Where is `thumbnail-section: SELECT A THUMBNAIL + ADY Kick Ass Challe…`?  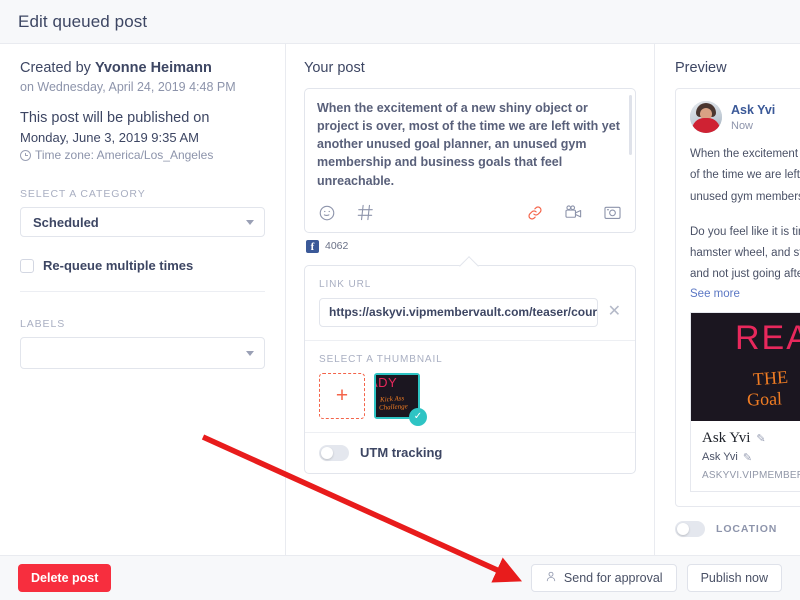
thumbnail-section: SELECT A THUMBNAIL + ADY Kick Ass Challe… is located at coordinates (470, 385).